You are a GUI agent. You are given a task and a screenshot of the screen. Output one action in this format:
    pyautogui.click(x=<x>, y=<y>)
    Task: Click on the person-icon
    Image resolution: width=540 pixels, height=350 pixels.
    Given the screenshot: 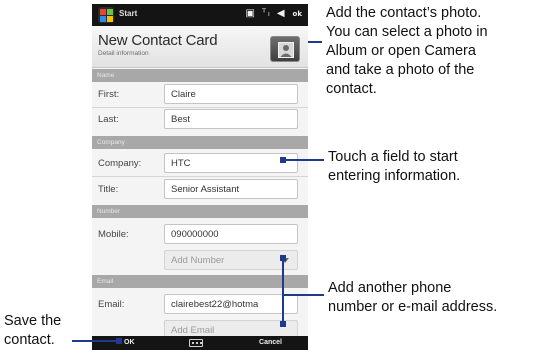 What is the action you would take?
    pyautogui.click(x=286, y=50)
    